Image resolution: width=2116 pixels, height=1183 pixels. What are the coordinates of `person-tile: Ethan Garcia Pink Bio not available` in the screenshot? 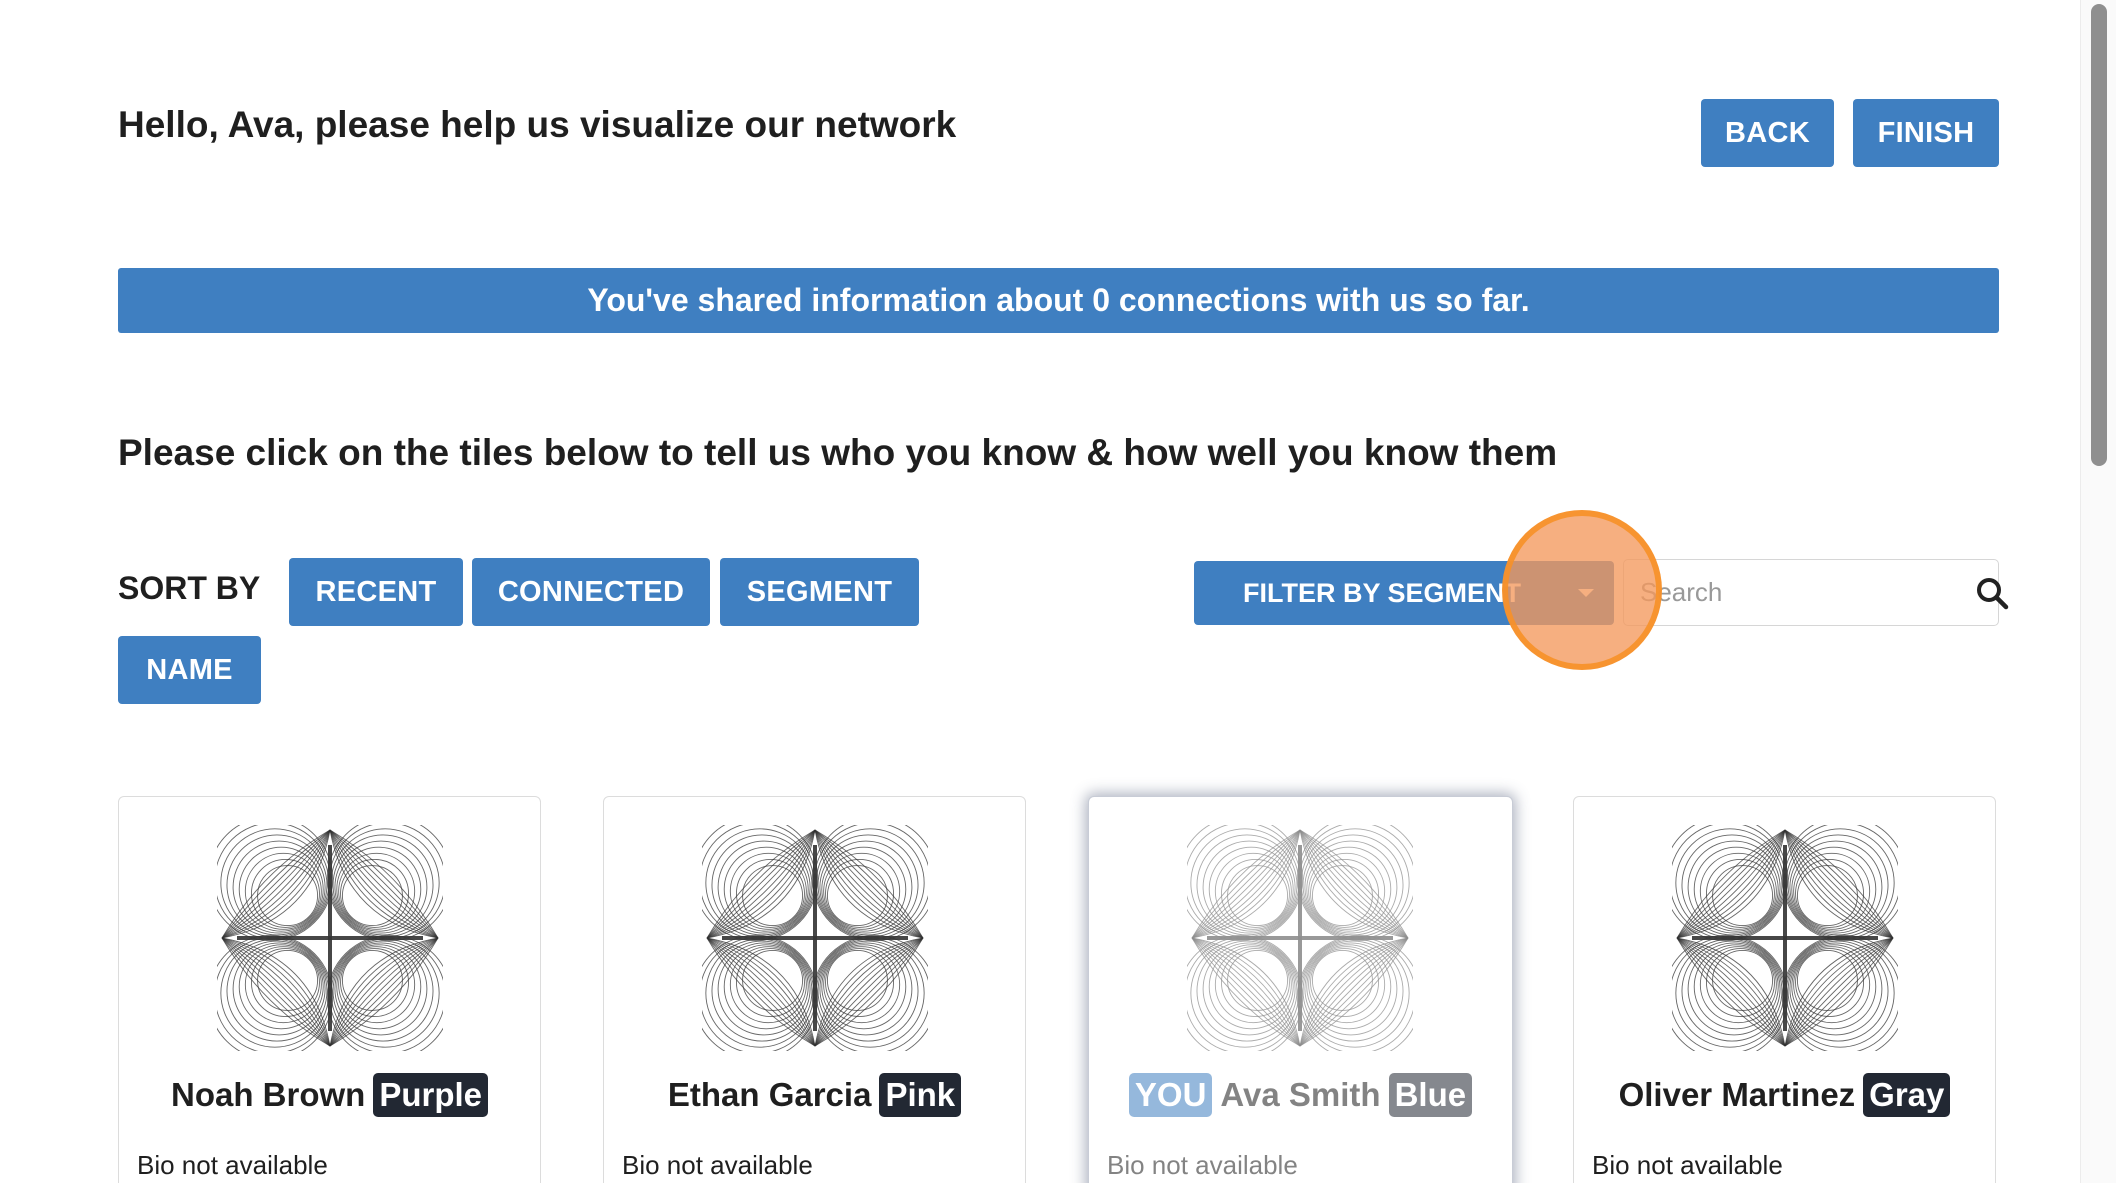 It's located at (814, 989).